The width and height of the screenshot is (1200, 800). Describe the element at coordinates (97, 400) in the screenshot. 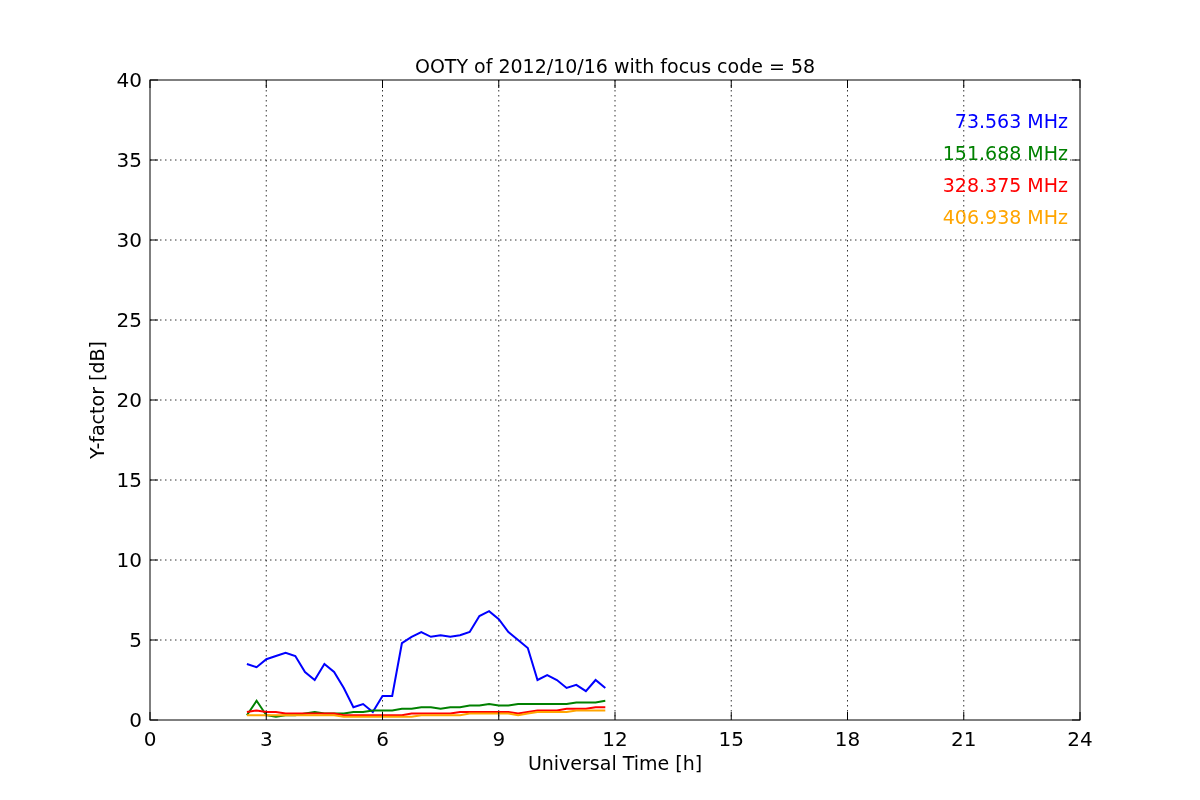

I see `y-axis-label: Y-factor [dB]` at that location.